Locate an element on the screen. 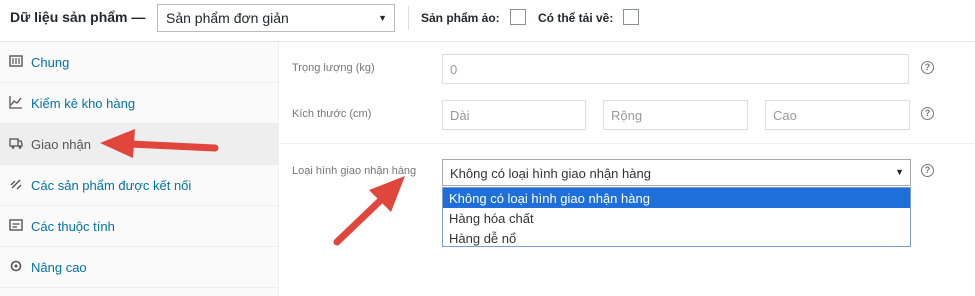 This screenshot has width=975, height=296. header-divider is located at coordinates (408, 18).